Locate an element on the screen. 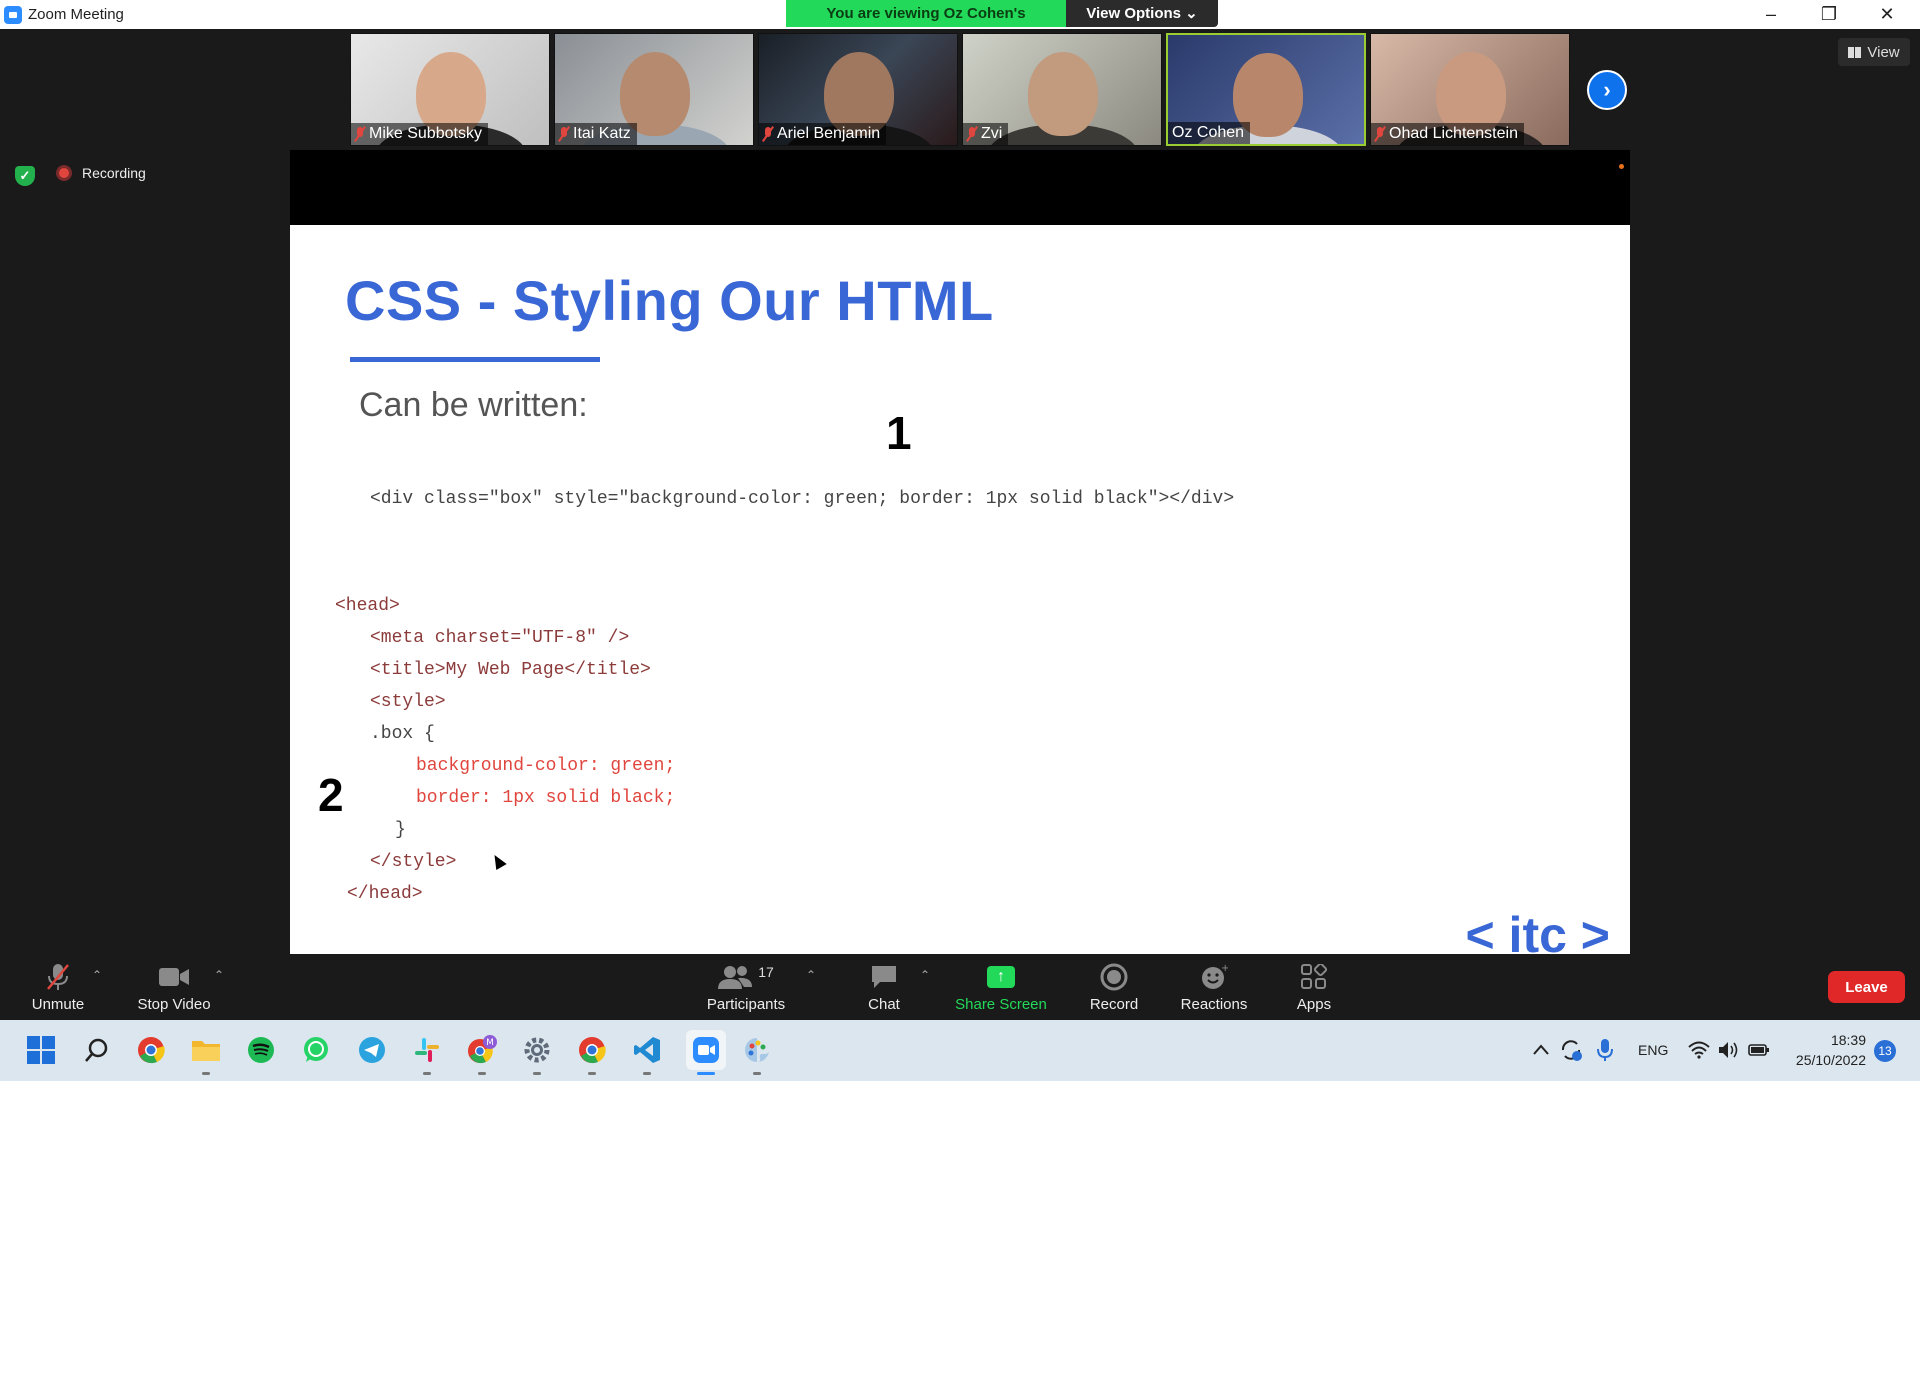 The height and width of the screenshot is (1398, 1920). vscode-icon is located at coordinates (647, 1050).